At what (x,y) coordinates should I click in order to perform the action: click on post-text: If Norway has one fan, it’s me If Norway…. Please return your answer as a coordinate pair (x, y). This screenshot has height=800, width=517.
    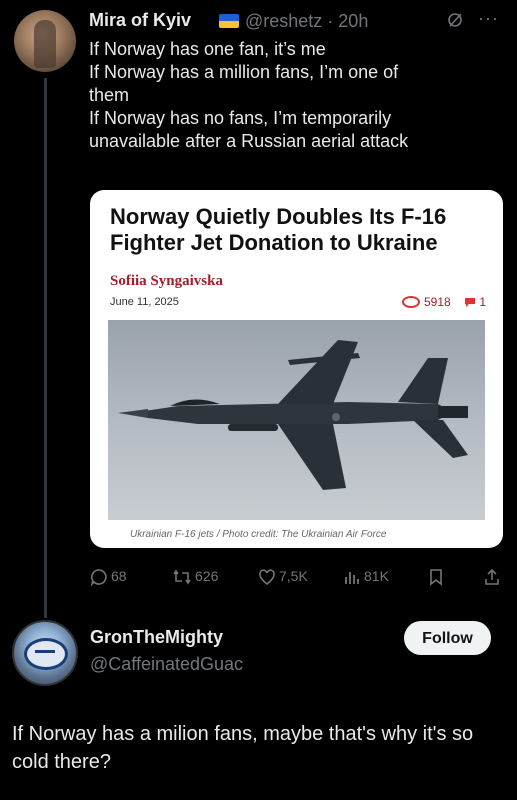
    Looking at the image, I should click on (294, 95).